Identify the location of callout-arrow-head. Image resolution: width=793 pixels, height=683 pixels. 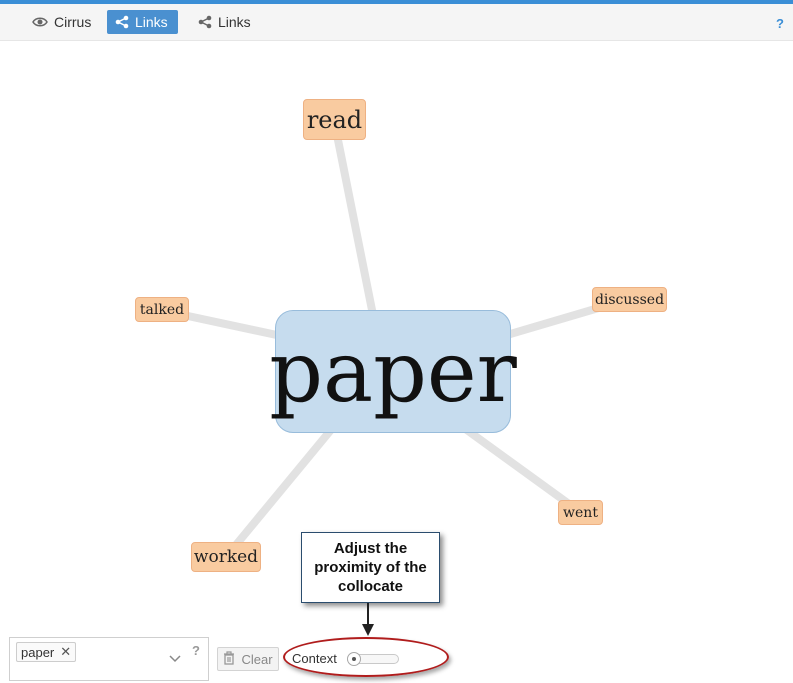
(368, 630).